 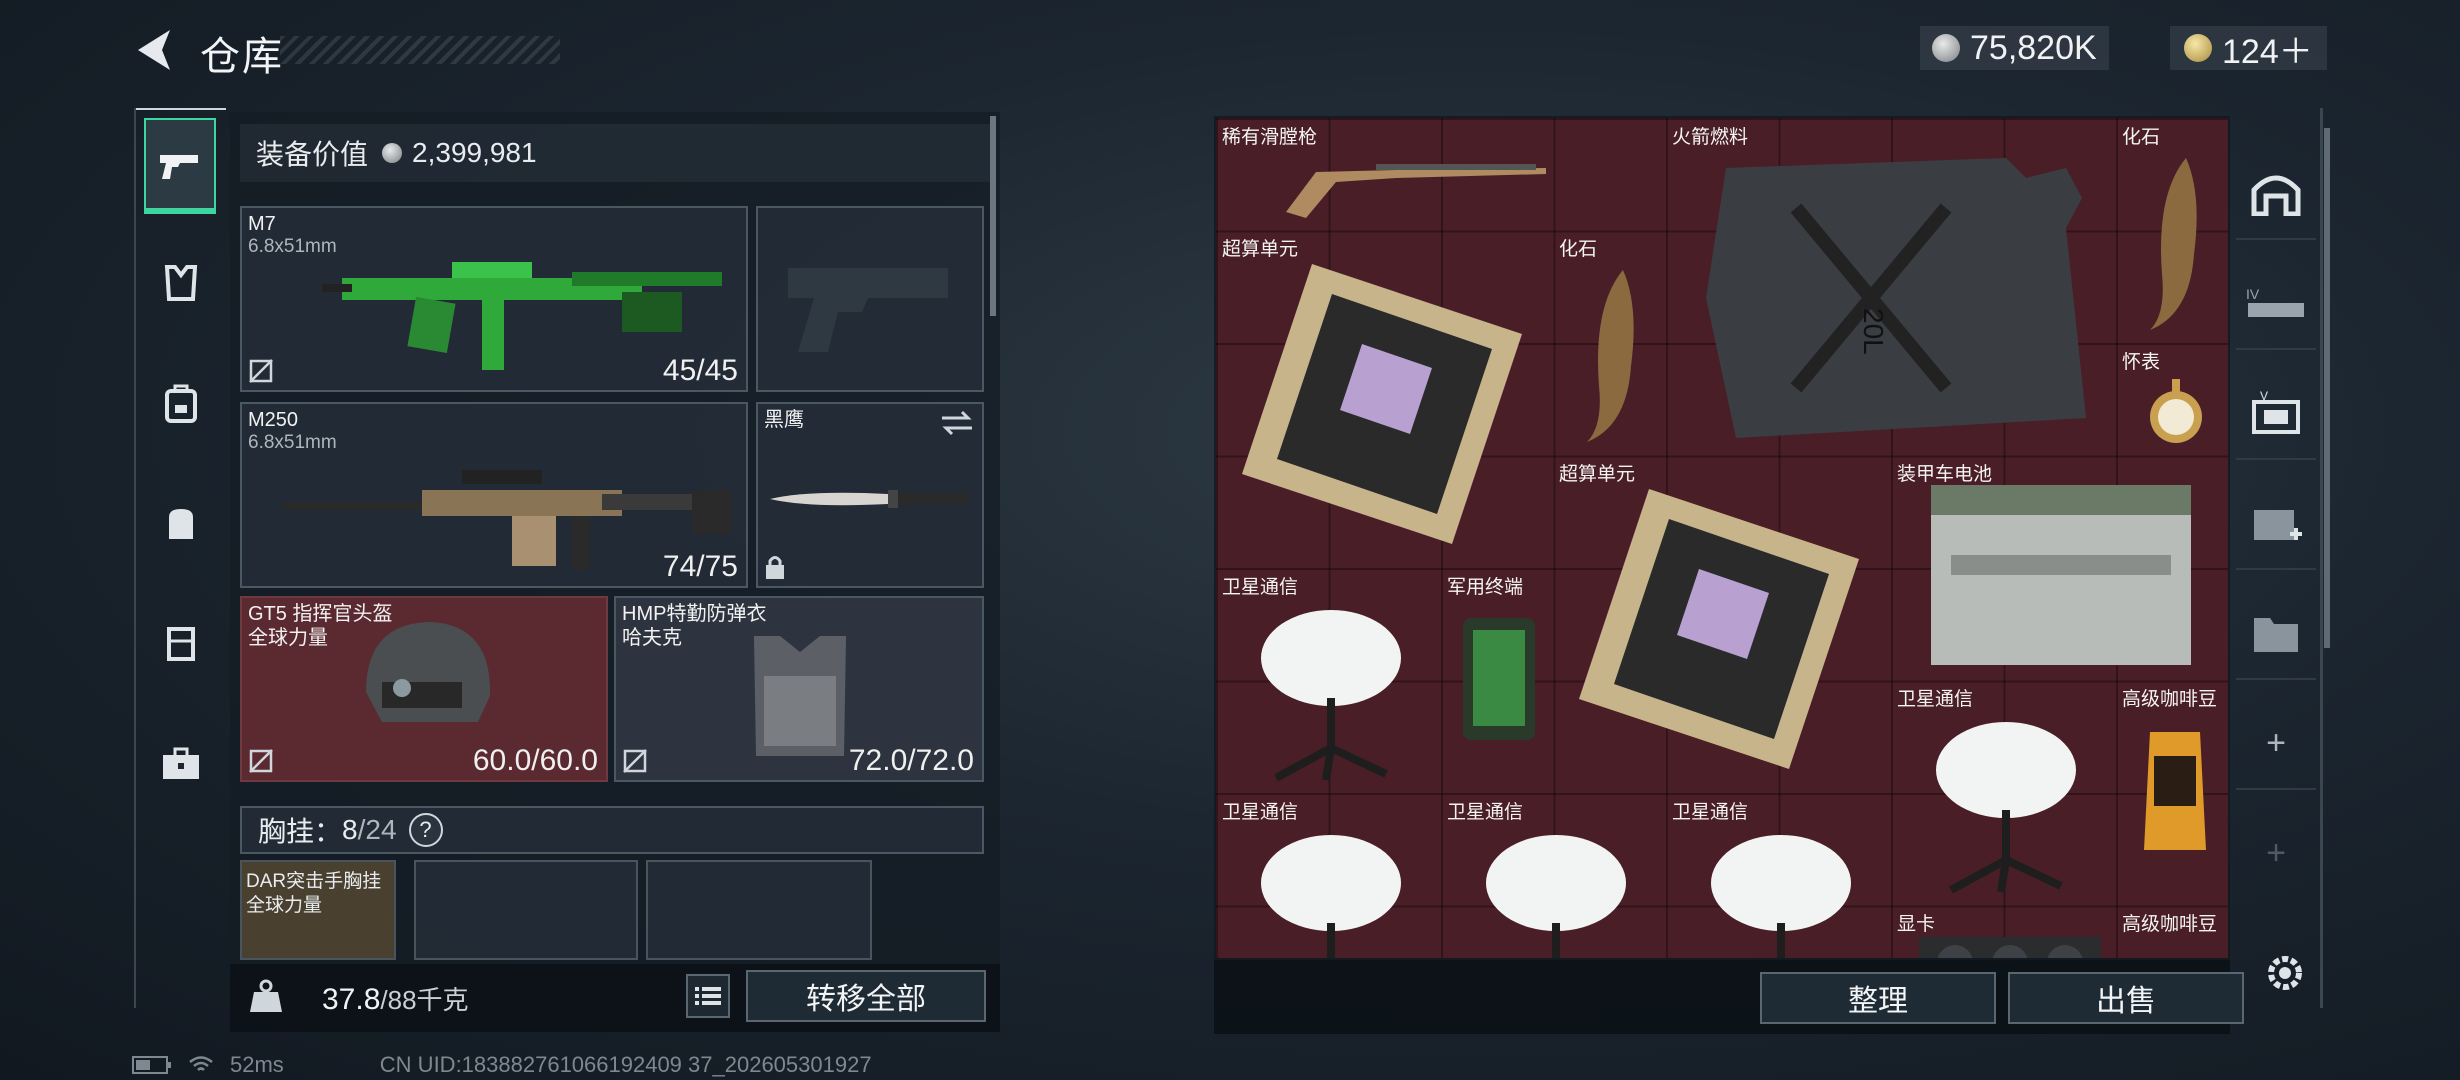 I want to click on secondary-weapon-slot: M250 6.8x51mm 74/75, so click(x=494, y=495).